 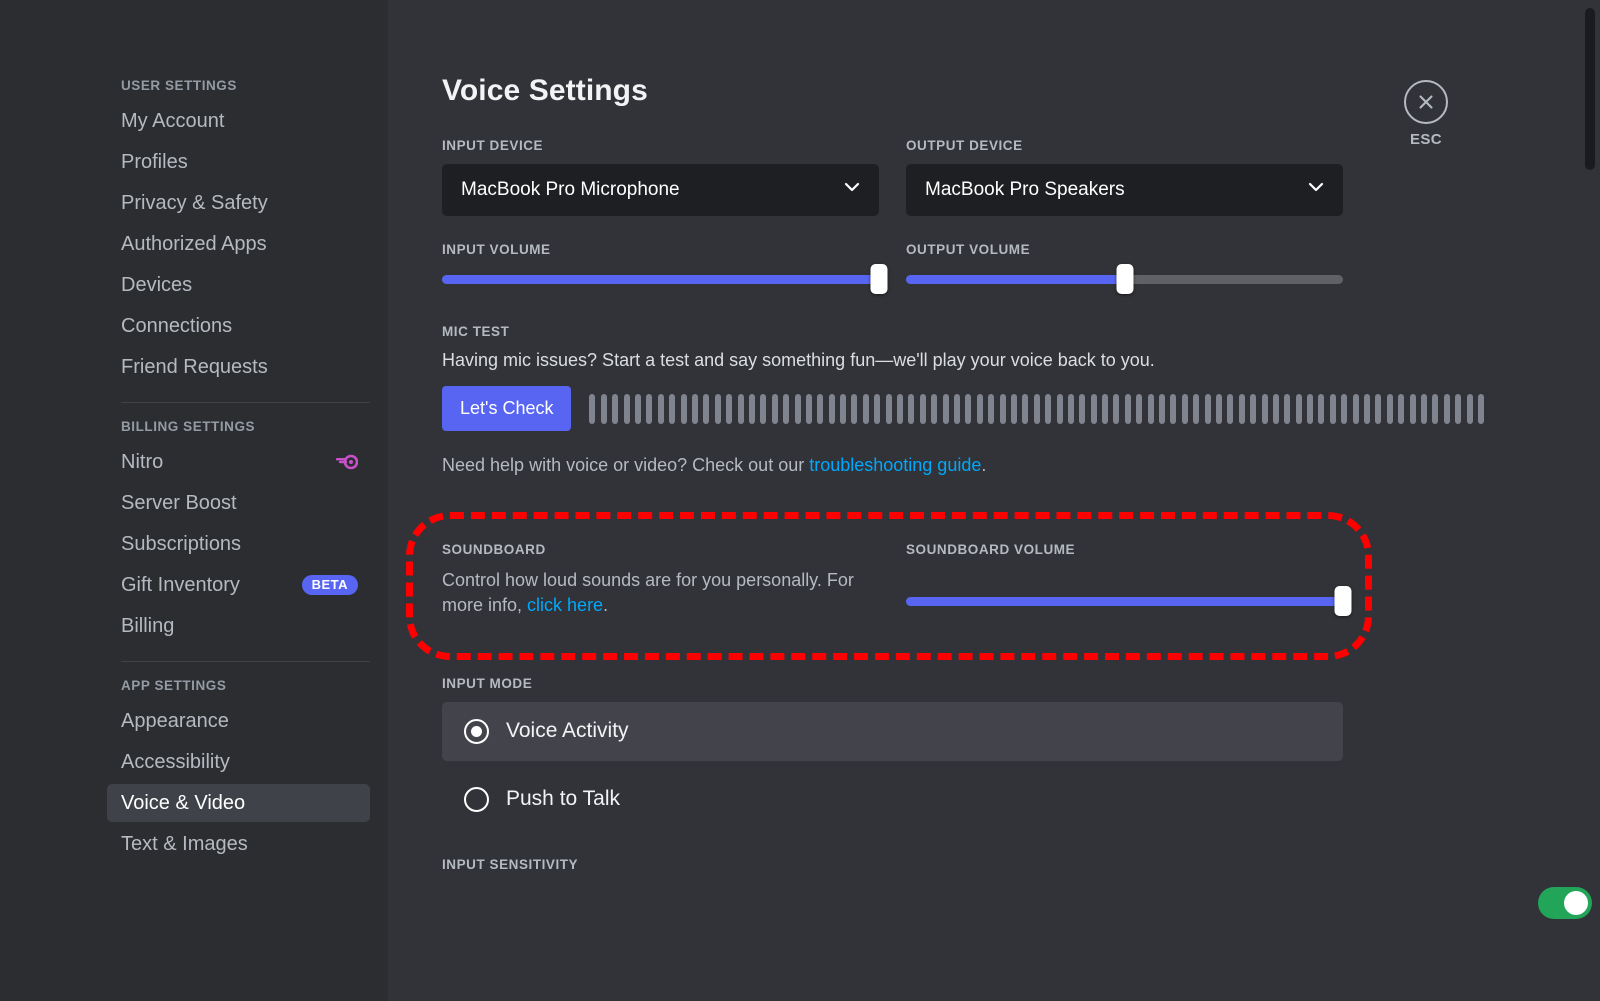 I want to click on sidebar-item-accessibility: Accessibility, so click(x=238, y=762).